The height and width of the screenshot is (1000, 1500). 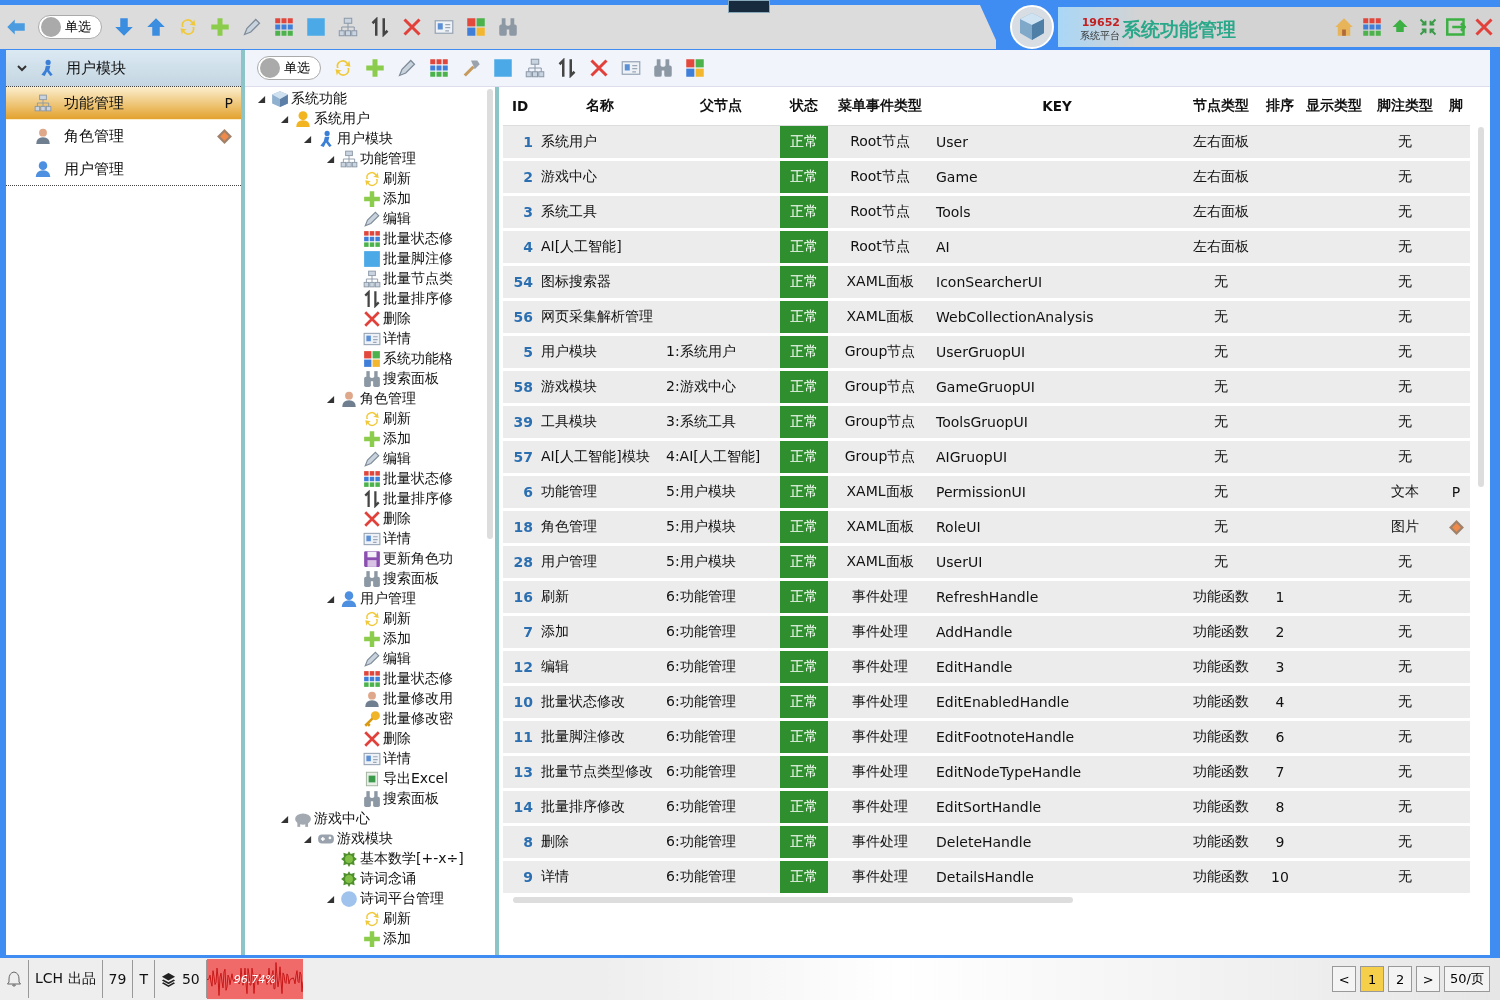 I want to click on tree-item: 角色管理, so click(x=388, y=399).